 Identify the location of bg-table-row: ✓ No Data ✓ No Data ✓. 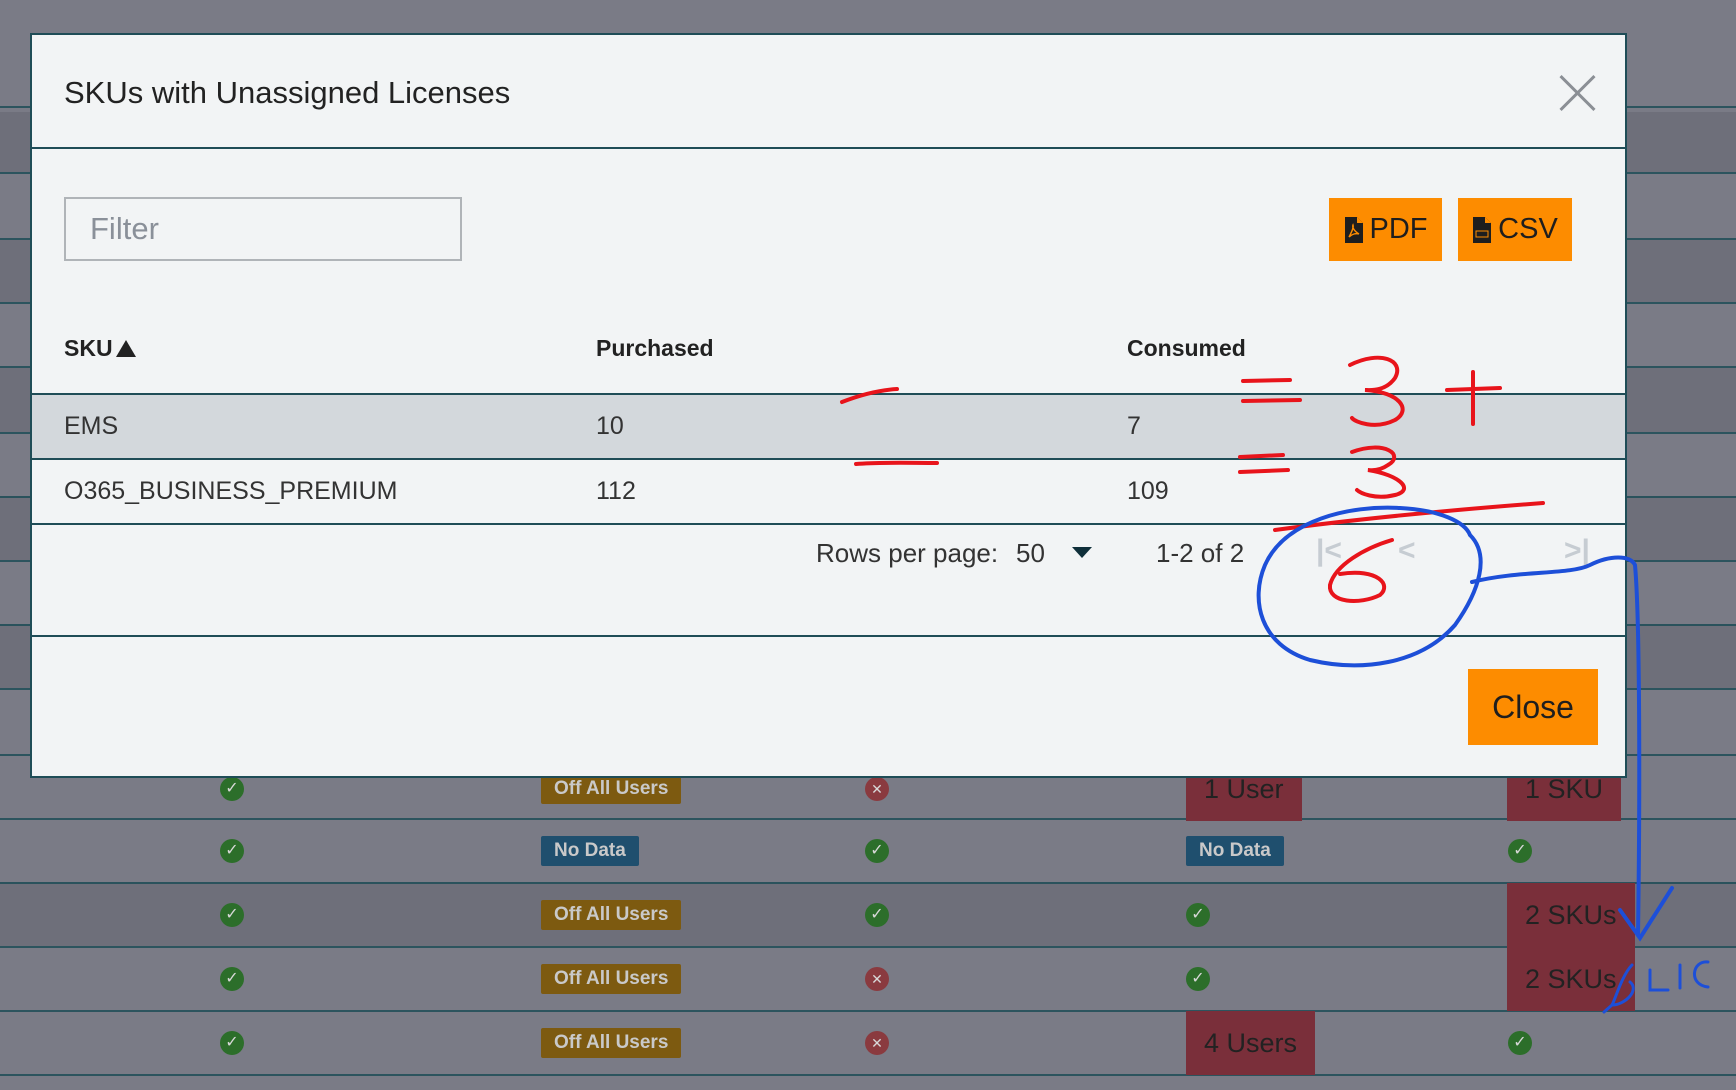
(868, 851).